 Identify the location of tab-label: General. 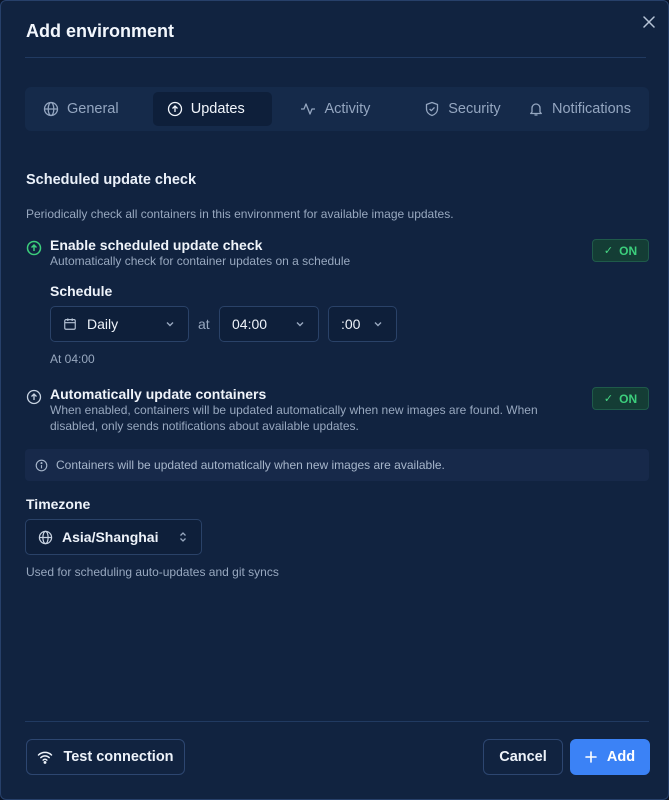
(93, 109).